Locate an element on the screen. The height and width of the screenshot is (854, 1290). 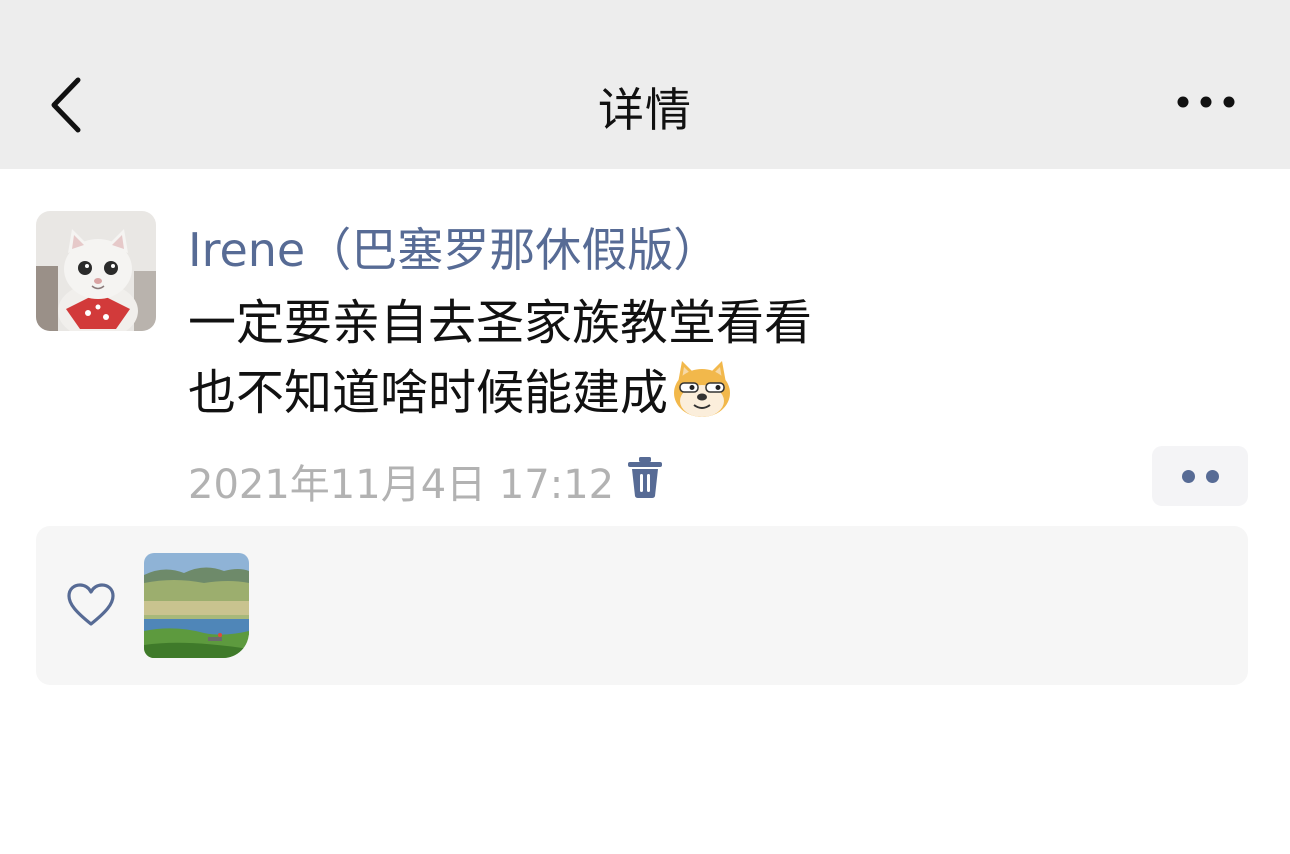
cat-avatar-image is located at coordinates (96, 271).